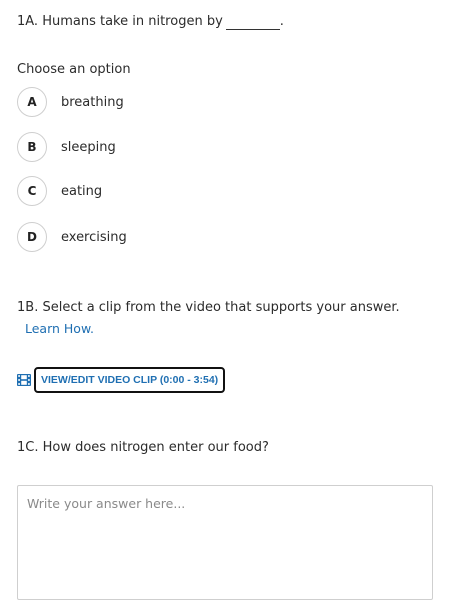  I want to click on option-a-label: breathing, so click(92, 102).